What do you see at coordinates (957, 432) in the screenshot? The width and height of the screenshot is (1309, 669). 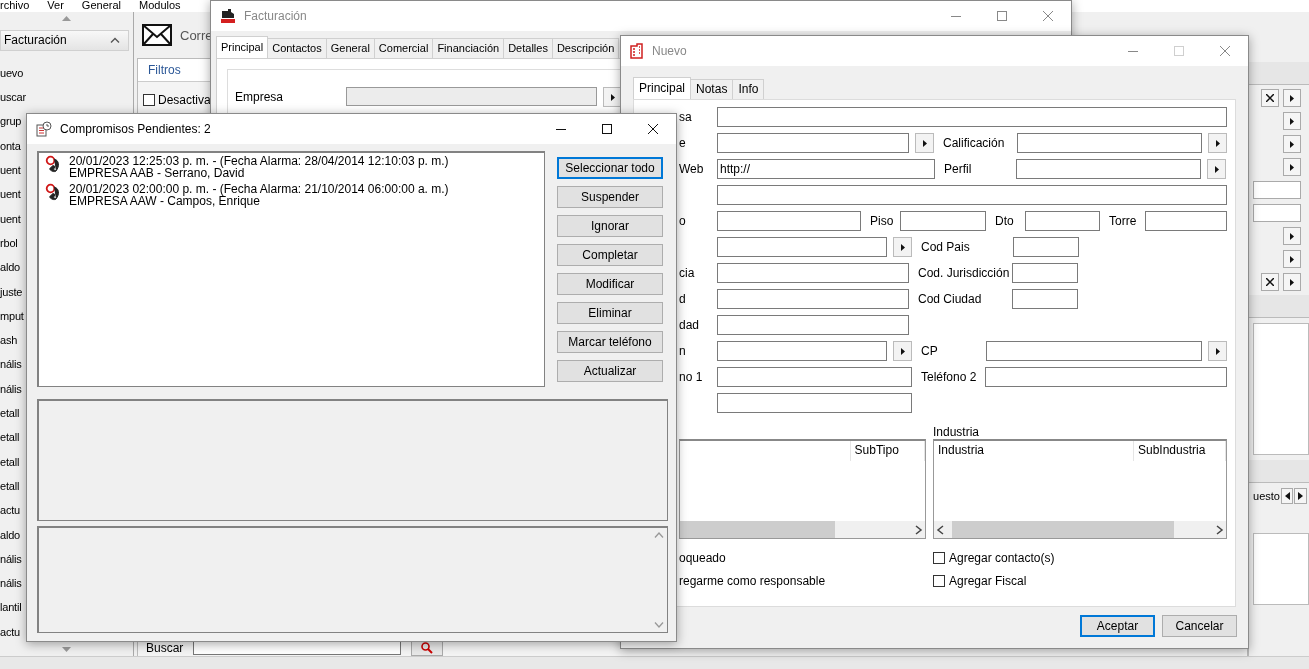 I see `list-label: Industria` at bounding box center [957, 432].